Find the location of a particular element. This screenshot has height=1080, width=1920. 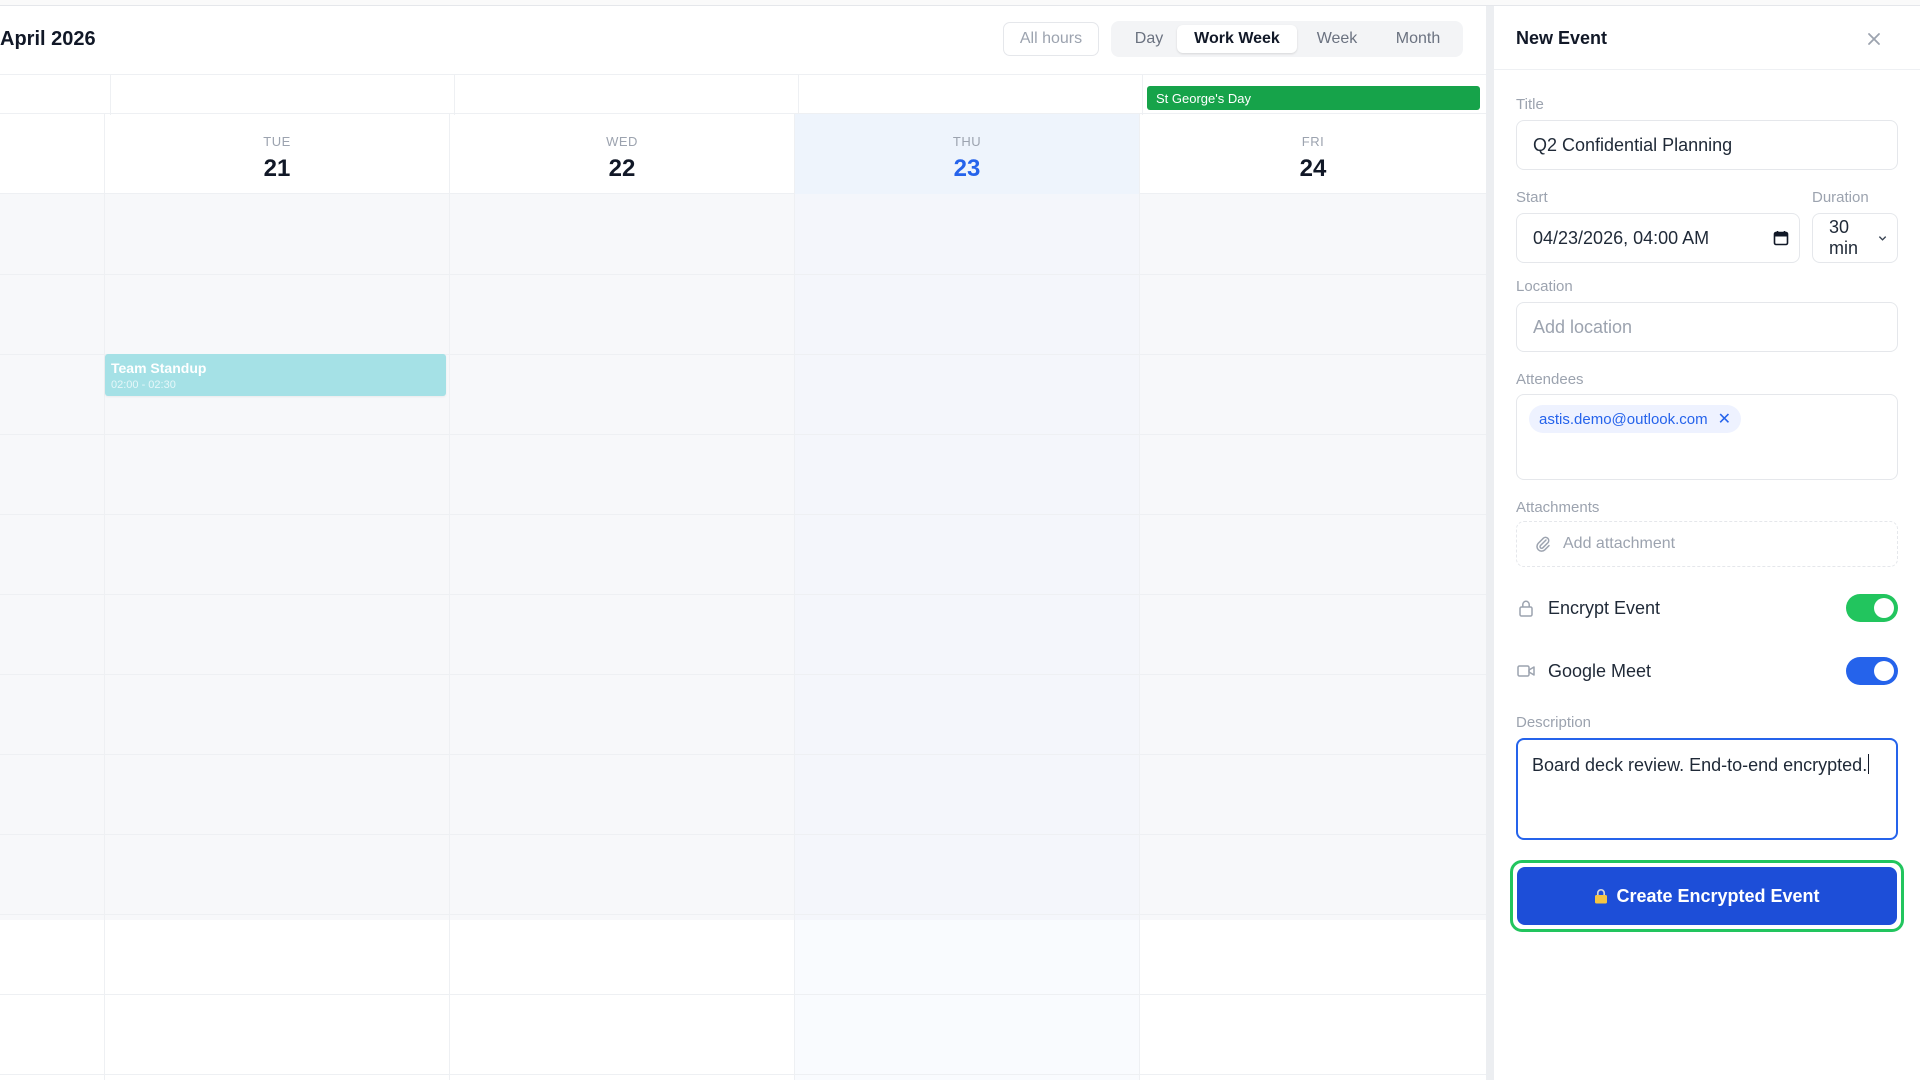

google-meet-row: Google Meet is located at coordinates (1707, 671).